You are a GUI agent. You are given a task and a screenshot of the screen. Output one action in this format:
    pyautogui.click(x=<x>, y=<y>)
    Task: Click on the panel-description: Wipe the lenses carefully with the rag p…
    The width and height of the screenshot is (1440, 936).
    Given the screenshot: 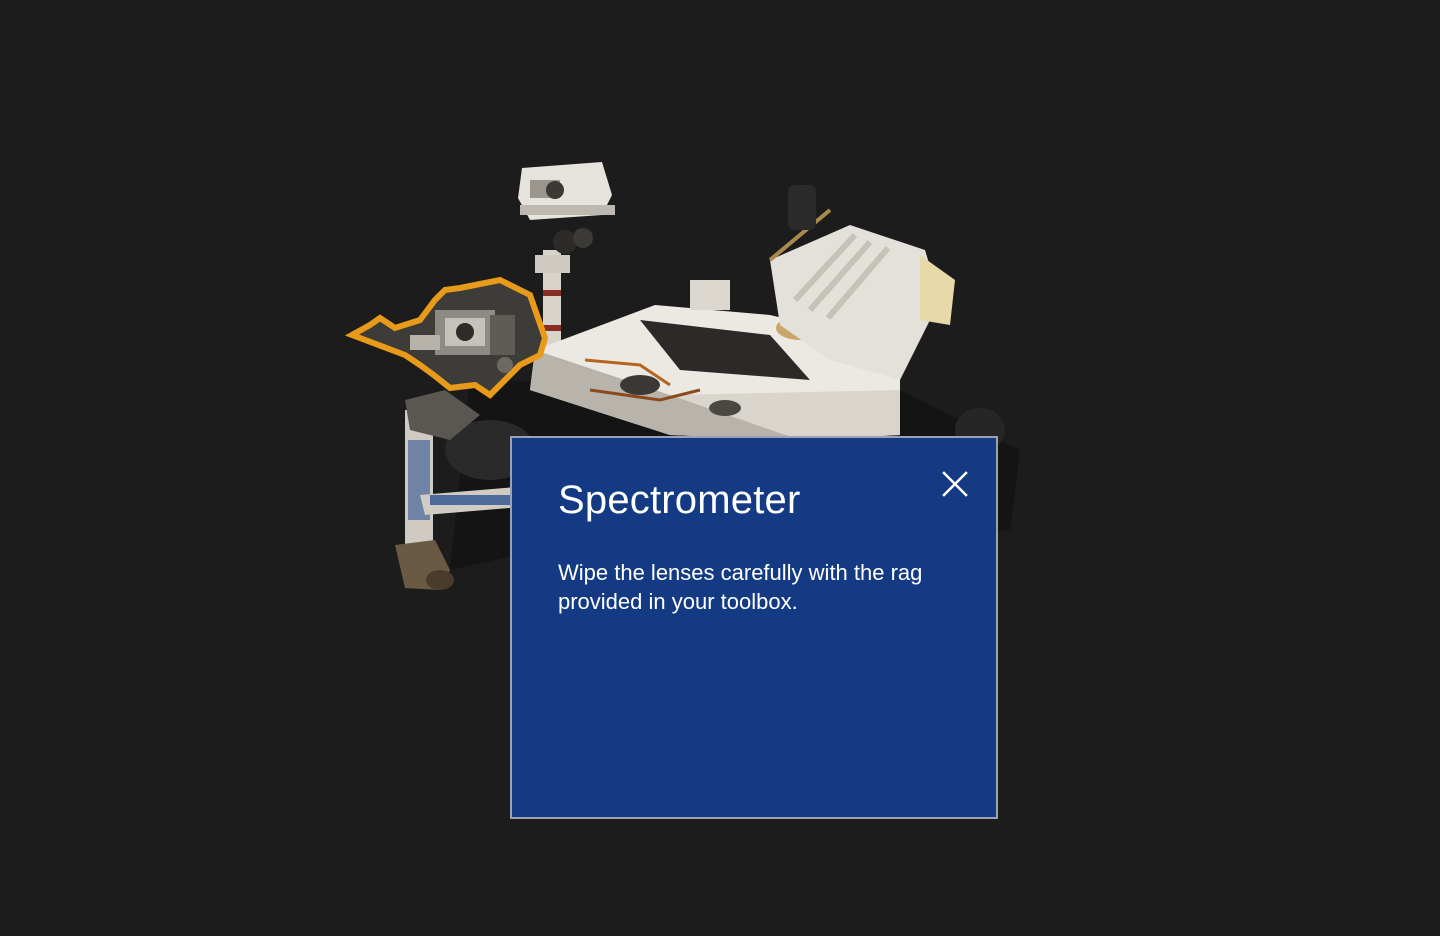 What is the action you would take?
    pyautogui.click(x=740, y=587)
    